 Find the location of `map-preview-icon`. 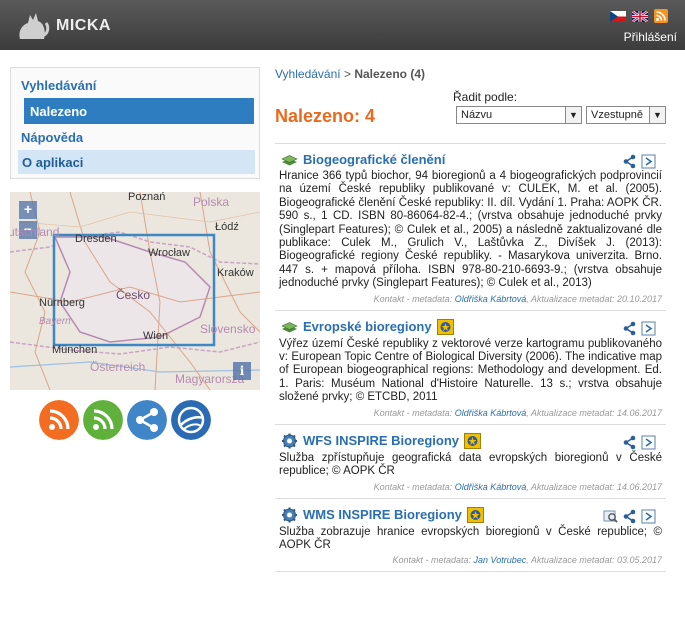

map-preview-icon is located at coordinates (610, 516).